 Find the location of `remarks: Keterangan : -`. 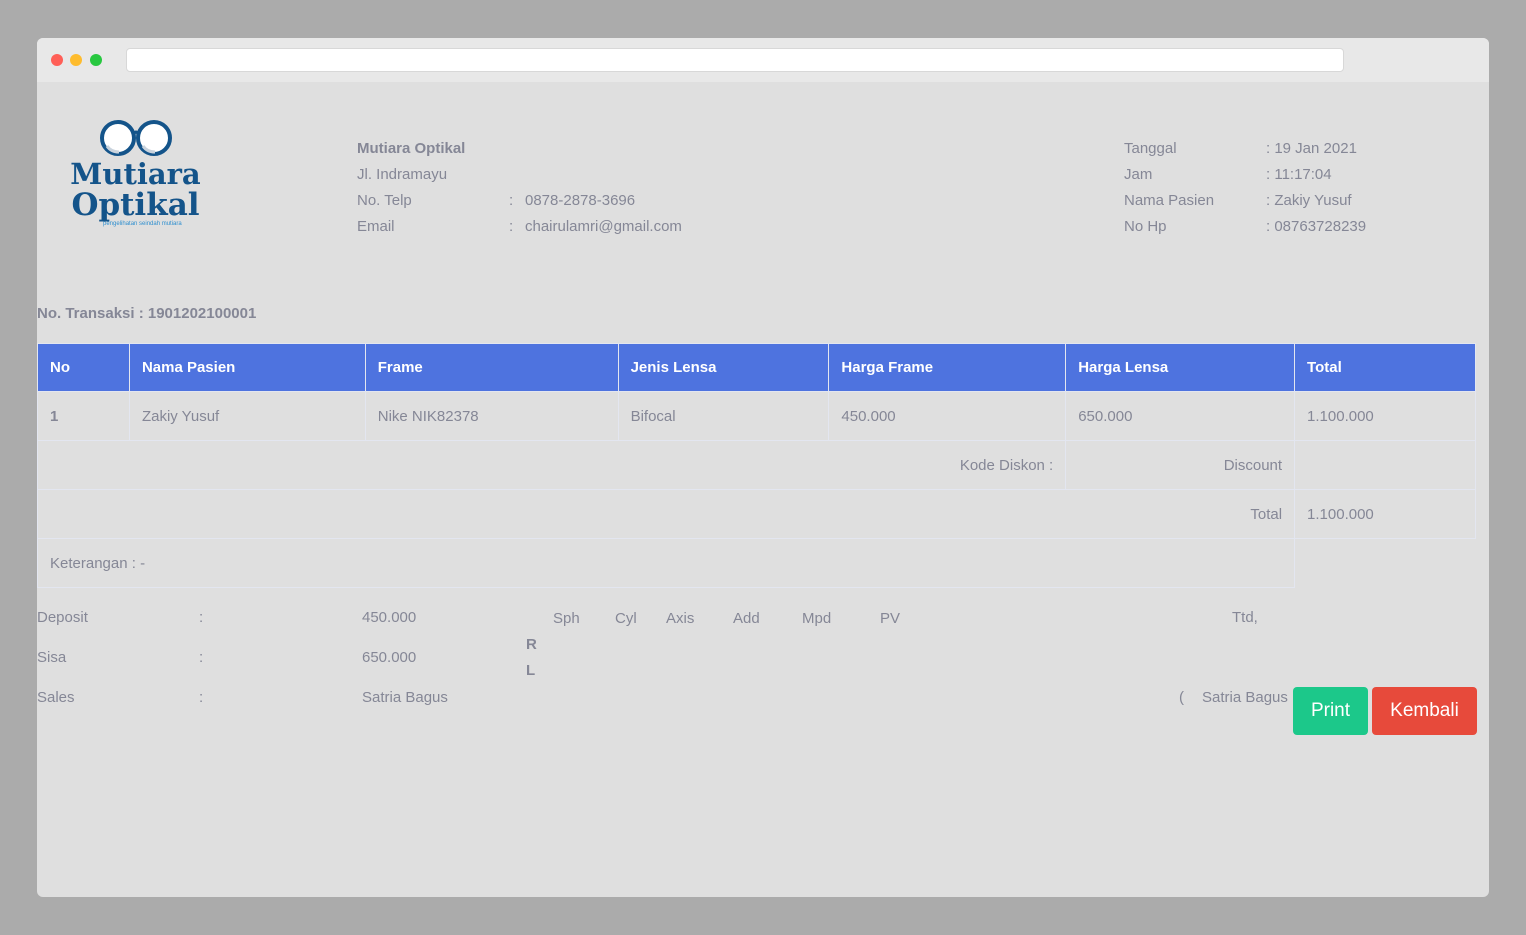

remarks: Keterangan : - is located at coordinates (666, 563).